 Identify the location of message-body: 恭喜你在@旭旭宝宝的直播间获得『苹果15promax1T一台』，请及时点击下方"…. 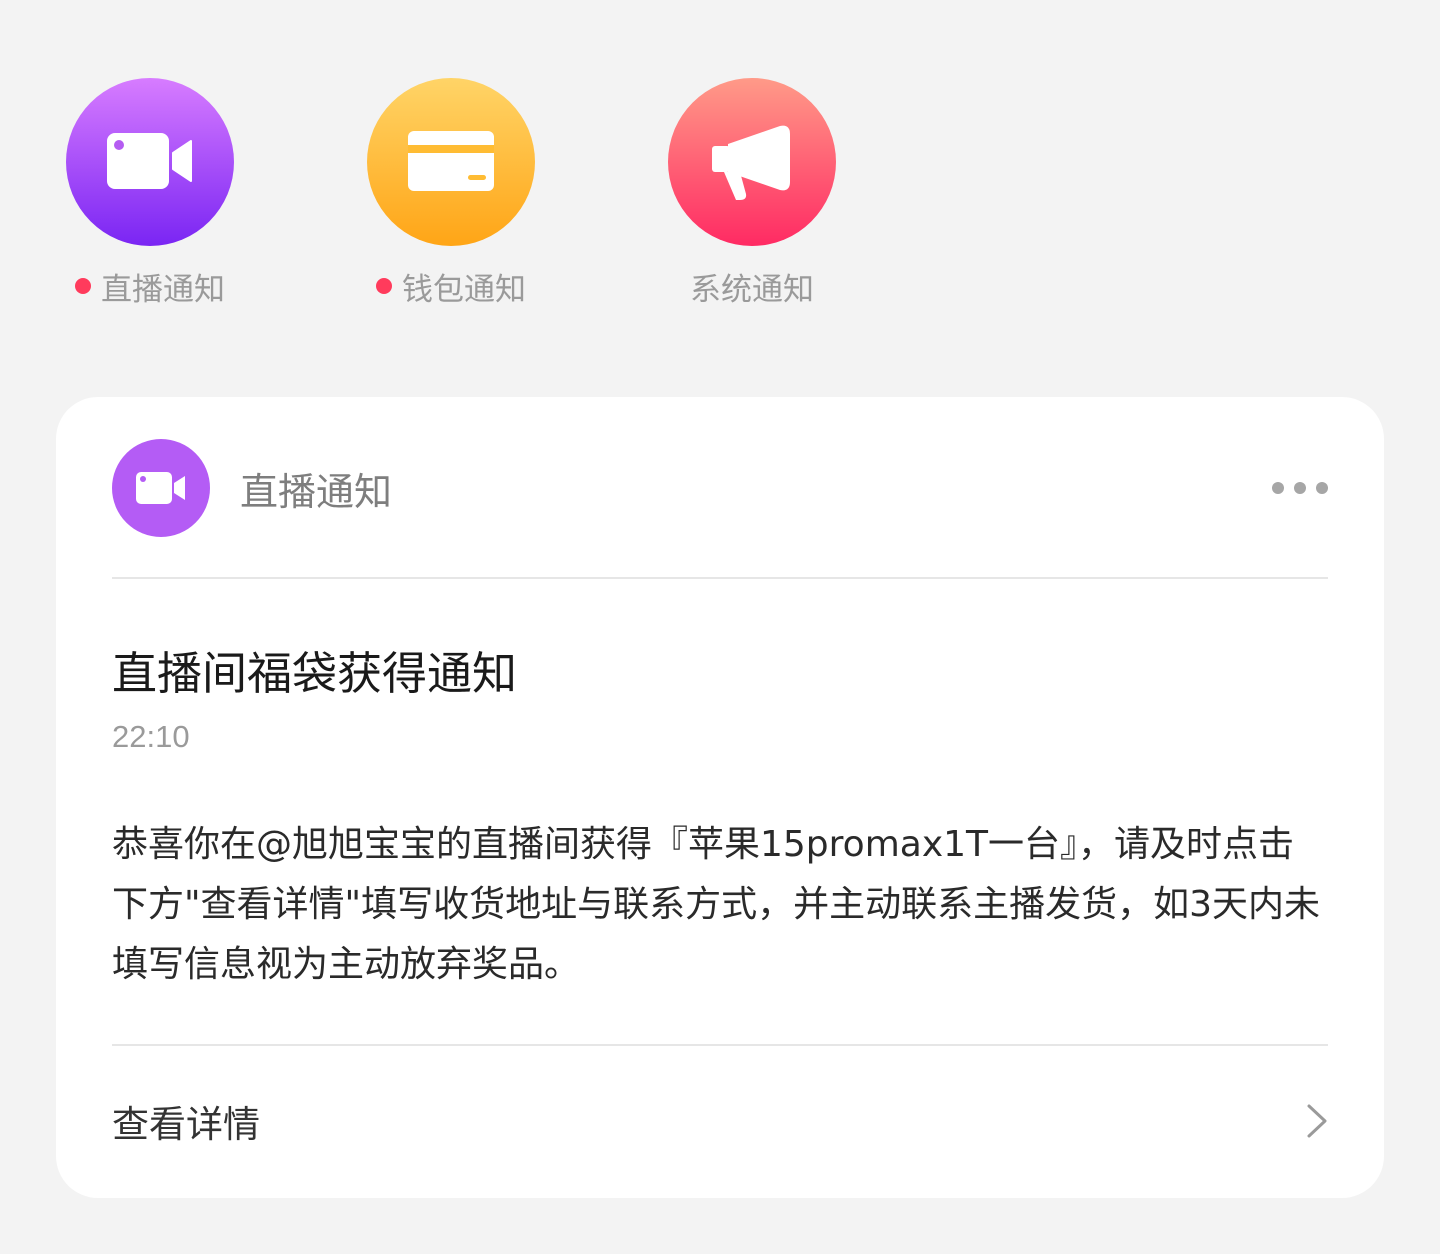
(716, 904).